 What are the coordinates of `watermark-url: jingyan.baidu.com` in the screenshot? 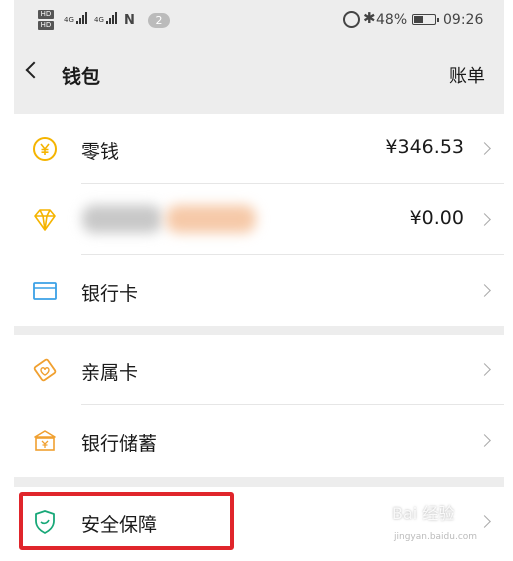 It's located at (436, 537).